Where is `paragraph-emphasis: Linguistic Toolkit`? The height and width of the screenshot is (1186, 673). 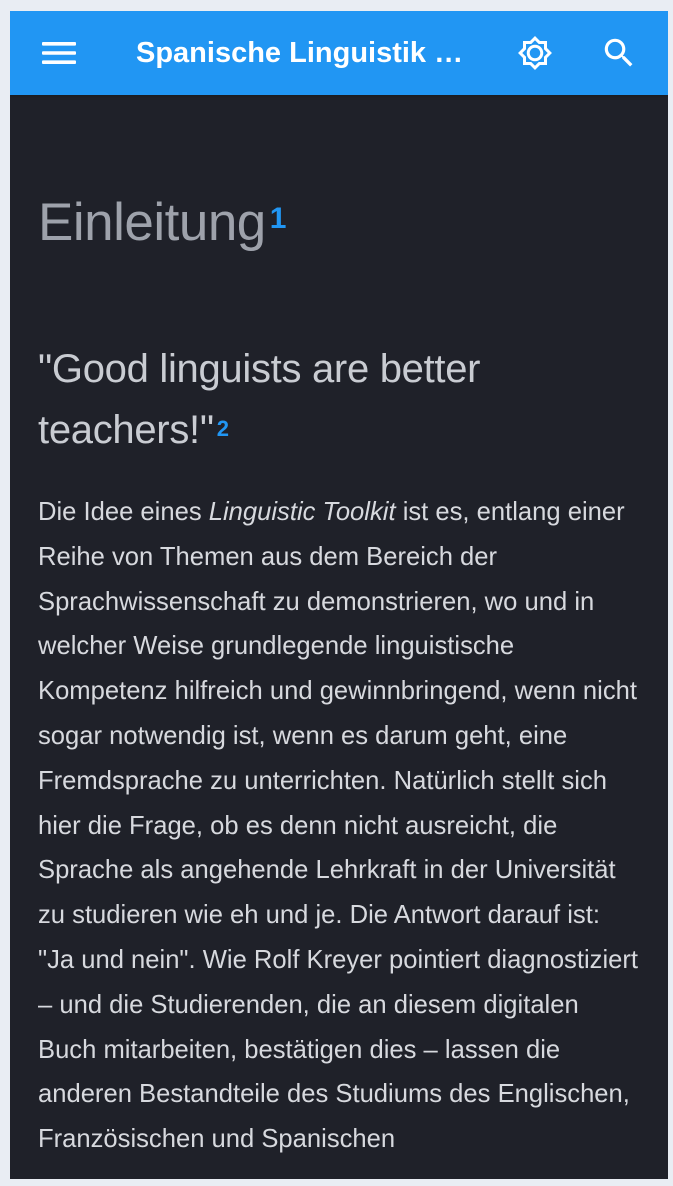 paragraph-emphasis: Linguistic Toolkit is located at coordinates (302, 512).